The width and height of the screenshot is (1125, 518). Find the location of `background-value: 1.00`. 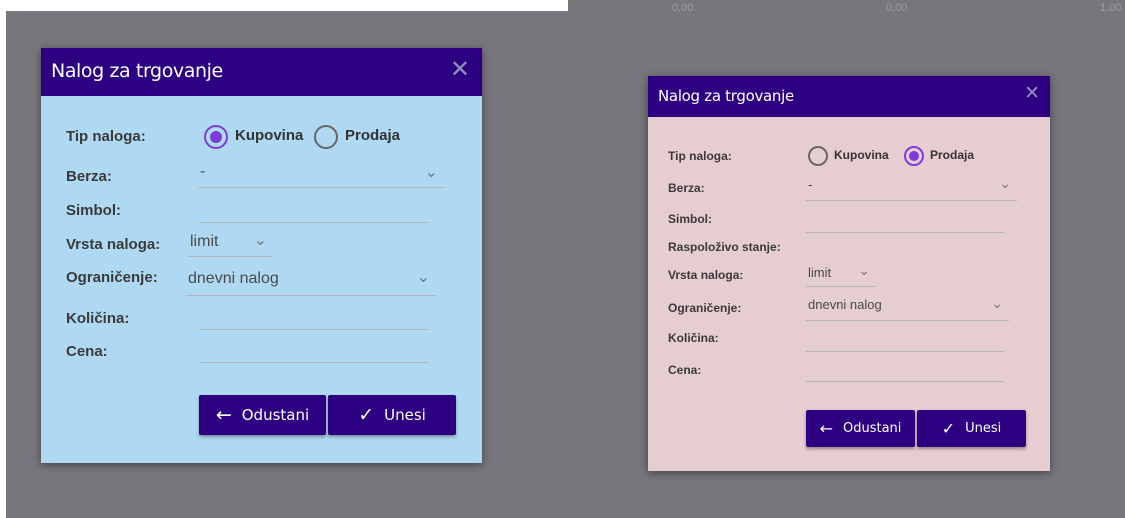

background-value: 1.00 is located at coordinates (1111, 8).